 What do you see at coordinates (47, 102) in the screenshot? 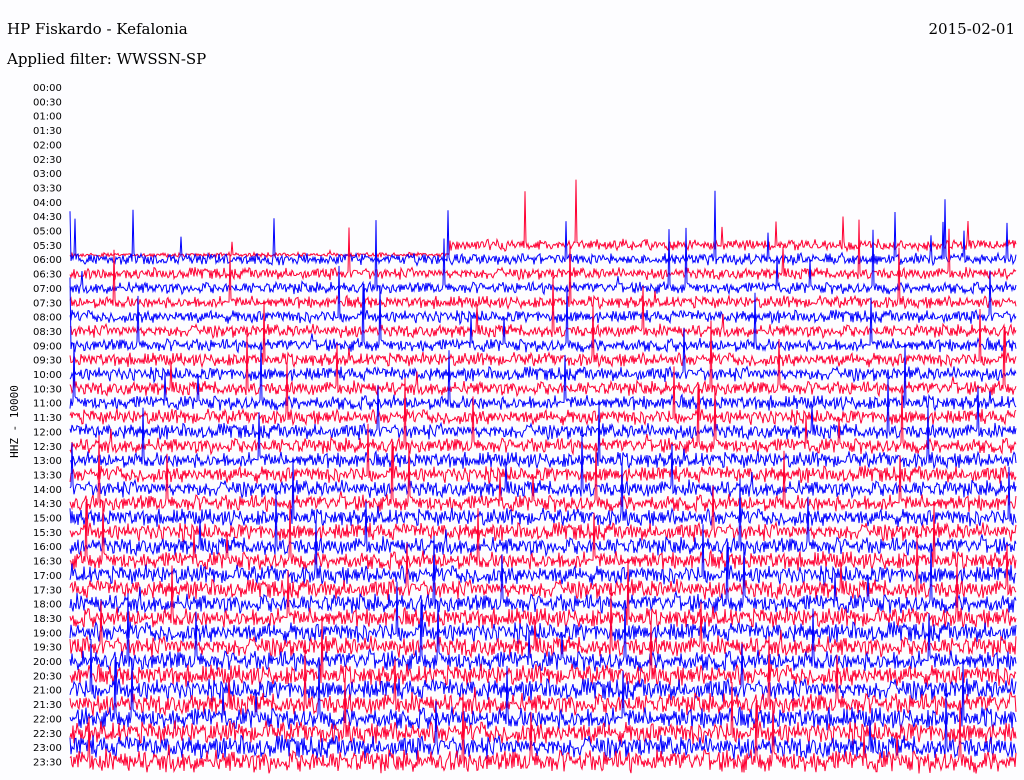
I see `row-time-label: 00:30` at bounding box center [47, 102].